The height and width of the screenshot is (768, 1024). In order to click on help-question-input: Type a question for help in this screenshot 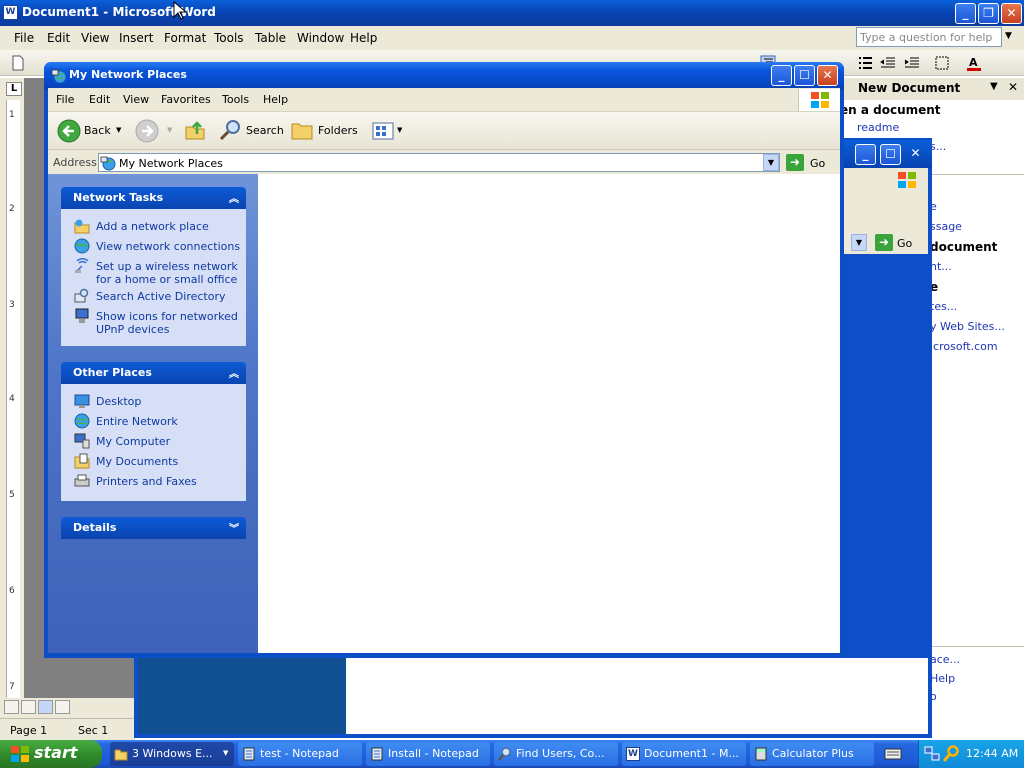, I will do `click(929, 37)`.